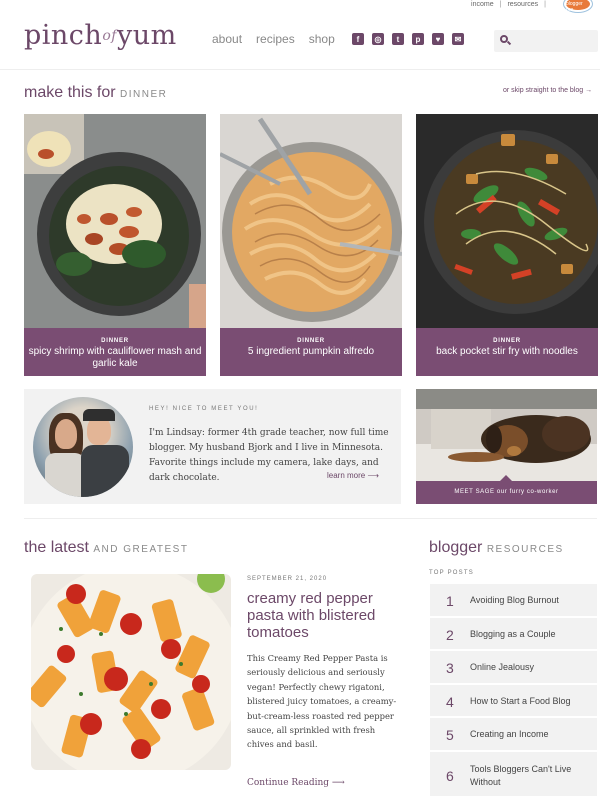 This screenshot has height=800, width=600. Describe the element at coordinates (547, 90) in the screenshot. I see `skip-to-blog-link: or skip straight to the blog` at that location.